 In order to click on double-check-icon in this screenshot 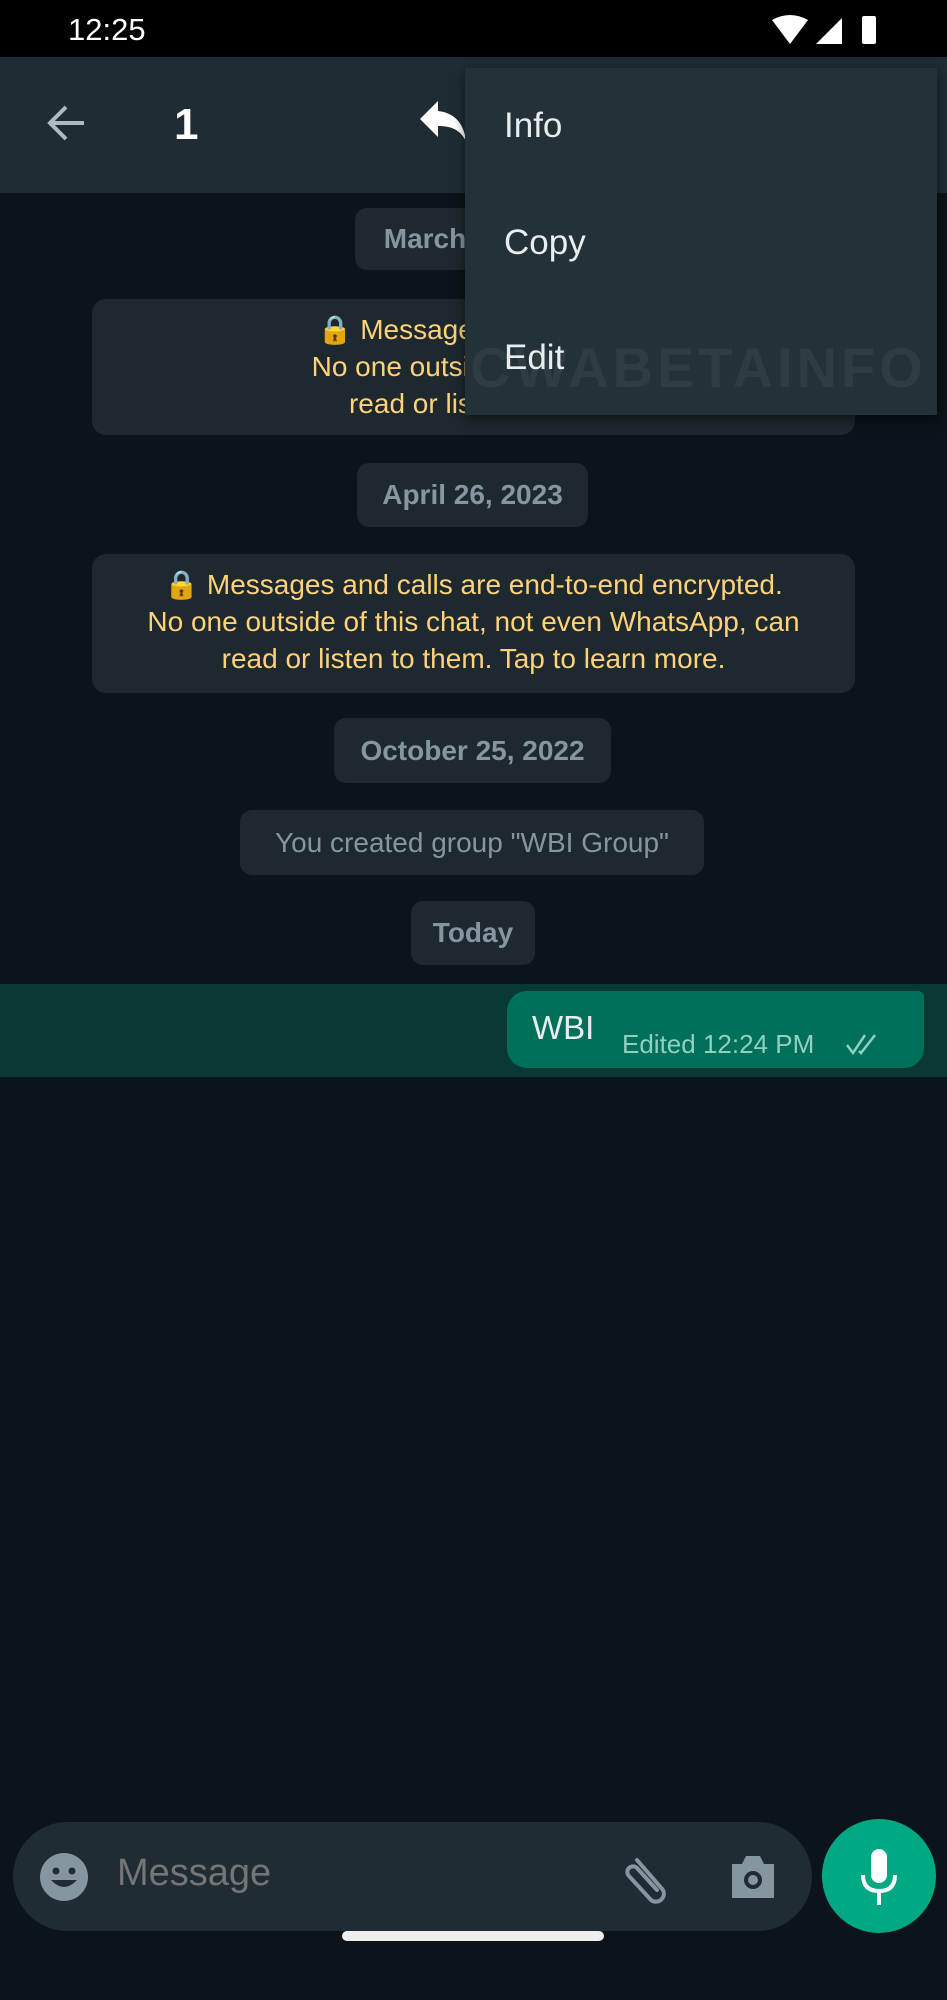, I will do `click(861, 1045)`.